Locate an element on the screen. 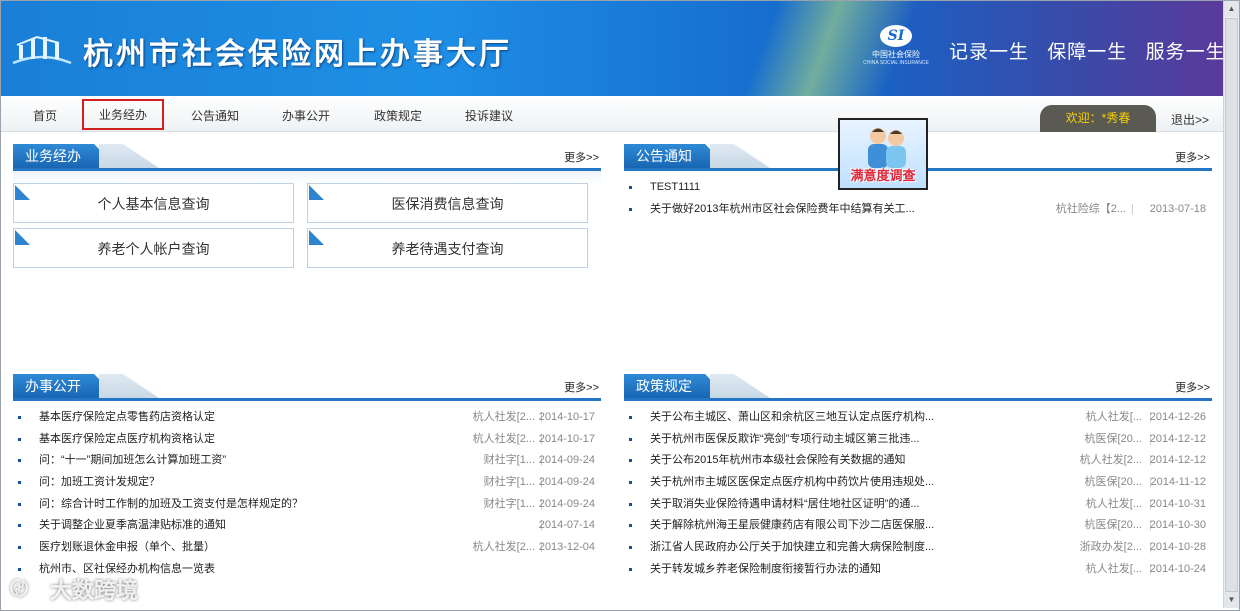 The image size is (1240, 611). city-logo-icon is located at coordinates (42, 50).